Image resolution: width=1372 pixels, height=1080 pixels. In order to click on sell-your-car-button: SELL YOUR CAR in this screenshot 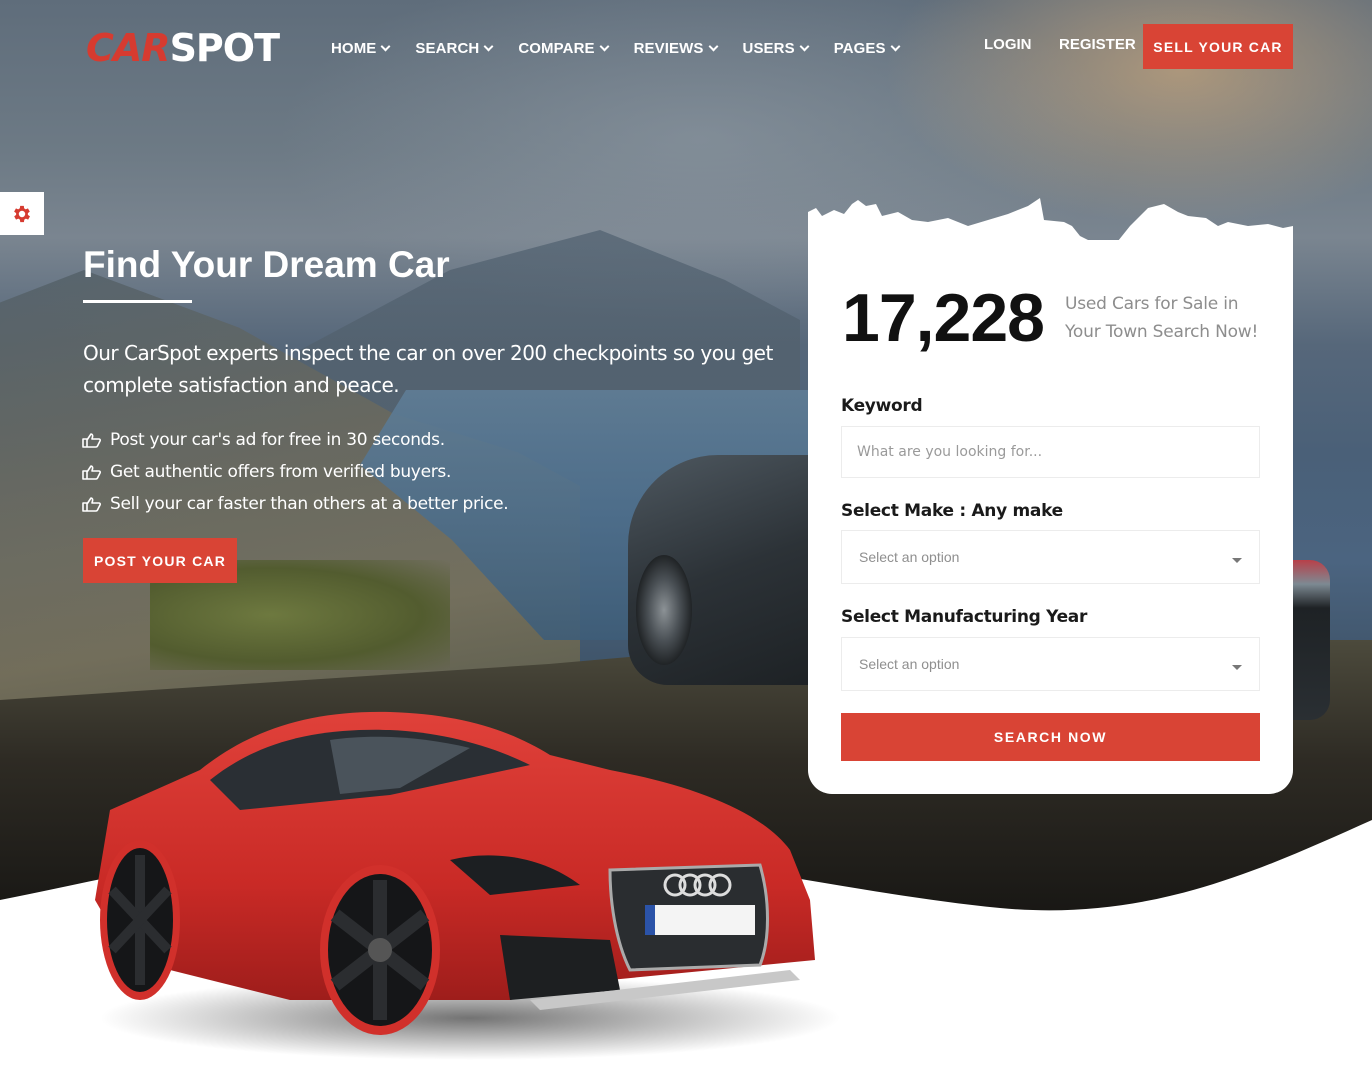, I will do `click(1218, 46)`.